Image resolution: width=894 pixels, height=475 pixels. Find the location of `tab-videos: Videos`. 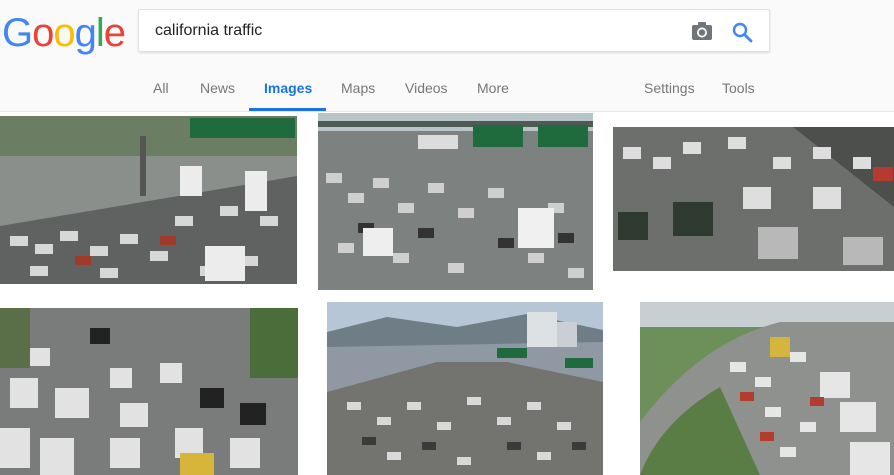

tab-videos: Videos is located at coordinates (426, 88).